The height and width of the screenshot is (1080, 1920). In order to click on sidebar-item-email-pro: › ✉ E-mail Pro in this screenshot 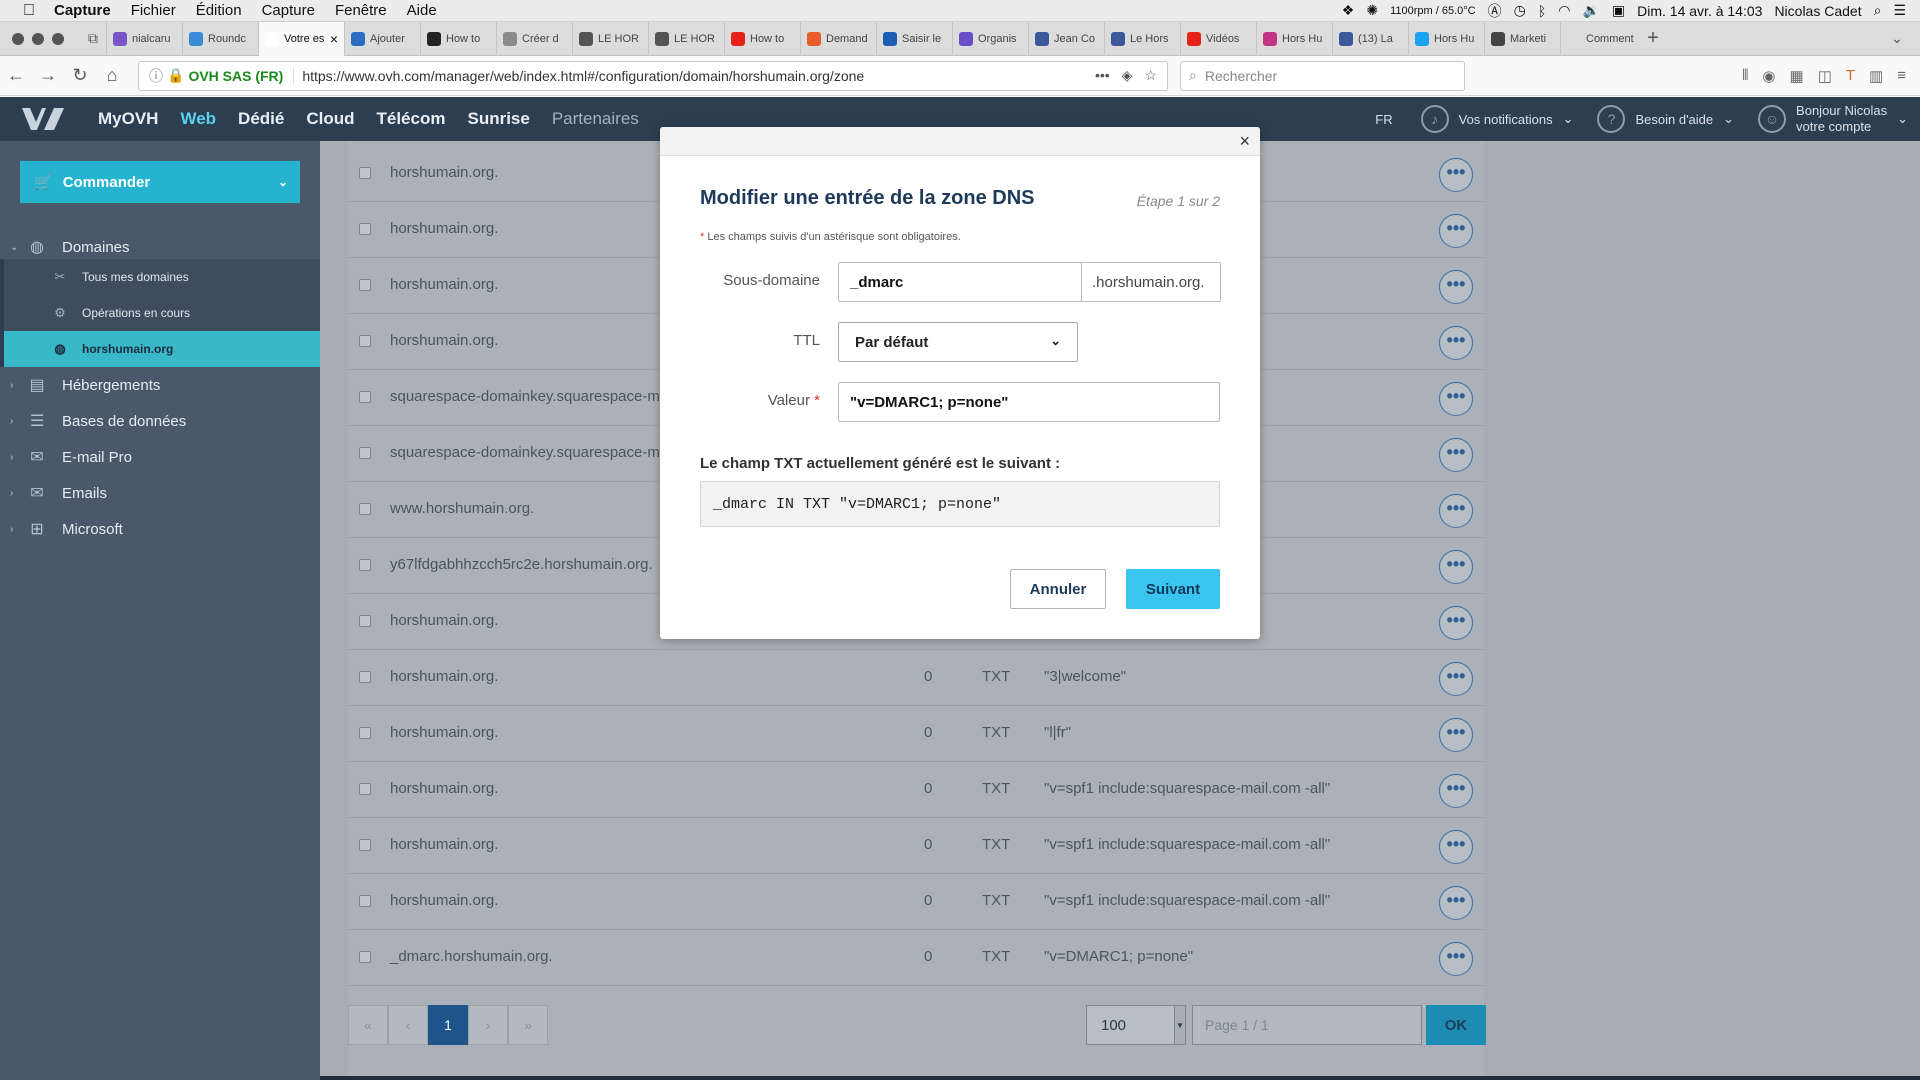, I will do `click(160, 457)`.